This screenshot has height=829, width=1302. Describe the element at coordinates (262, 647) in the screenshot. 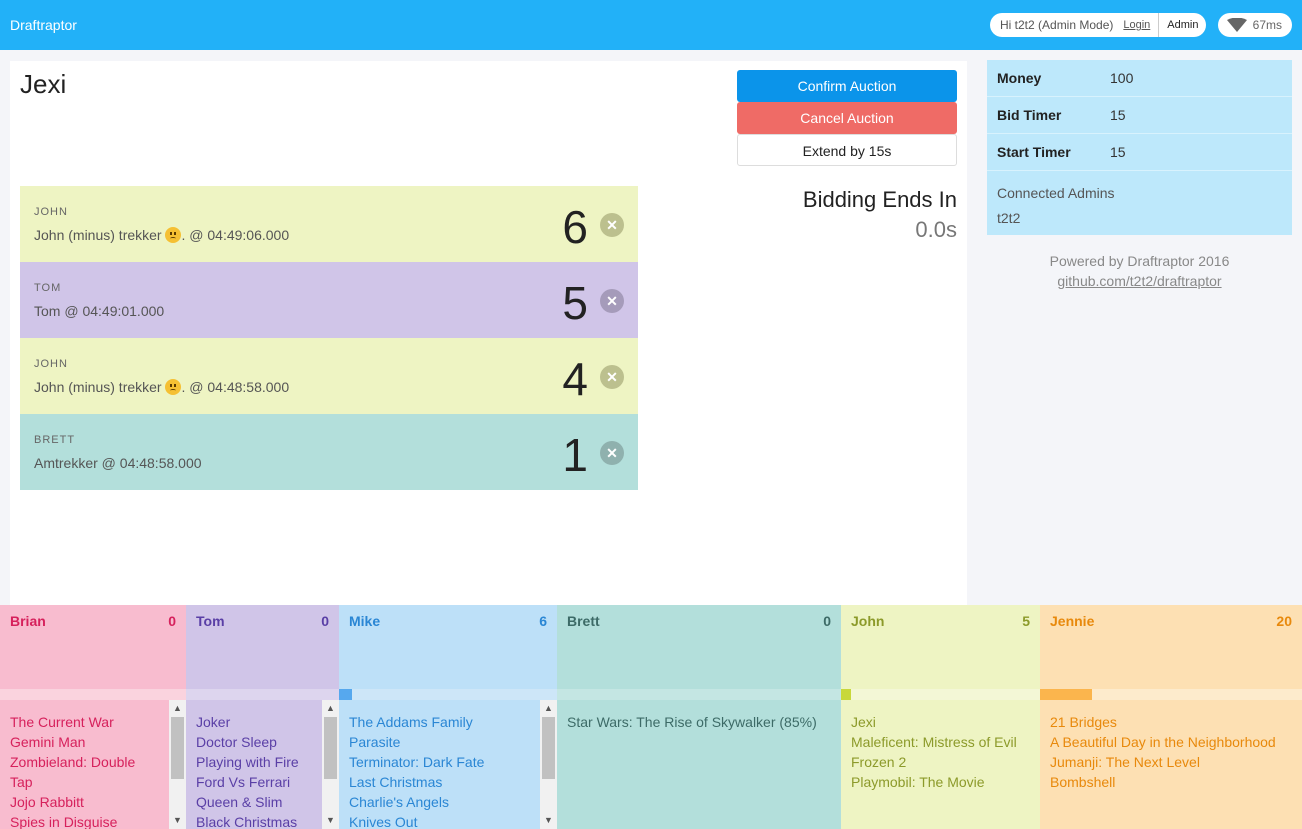

I see `team-header: Tom 0` at that location.